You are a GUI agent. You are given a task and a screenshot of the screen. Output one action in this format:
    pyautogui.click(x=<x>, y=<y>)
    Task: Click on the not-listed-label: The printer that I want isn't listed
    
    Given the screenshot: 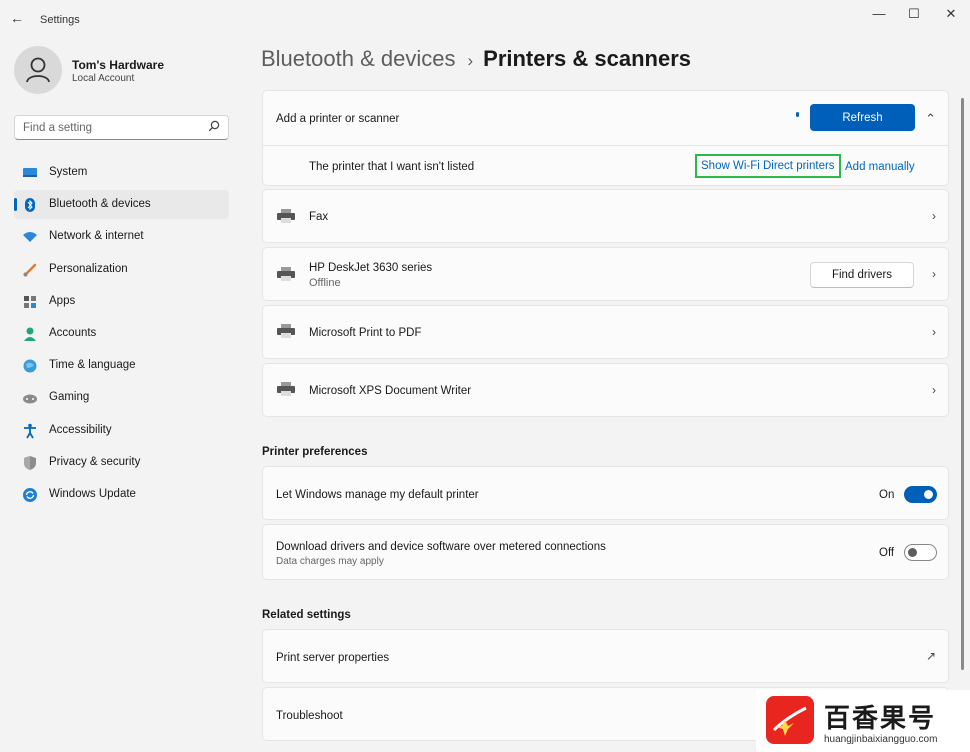 What is the action you would take?
    pyautogui.click(x=392, y=167)
    